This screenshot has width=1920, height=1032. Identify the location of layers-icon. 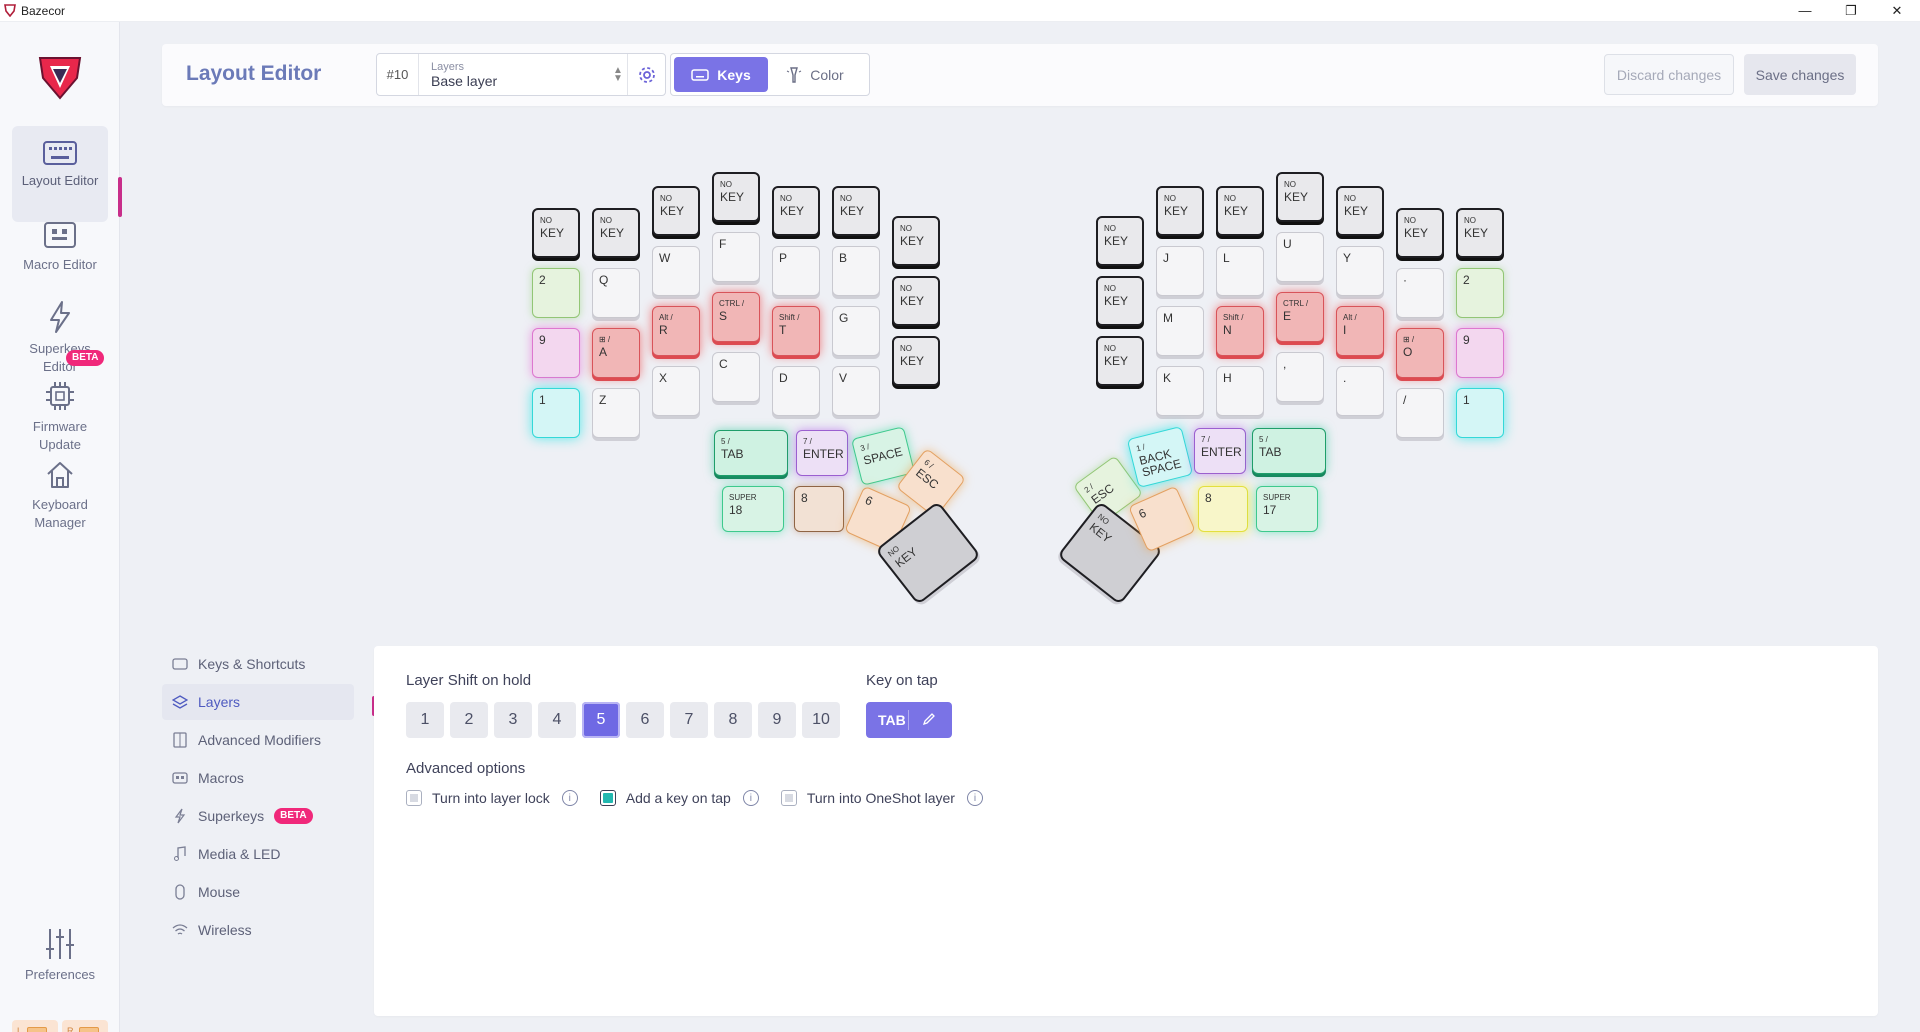
(180, 702).